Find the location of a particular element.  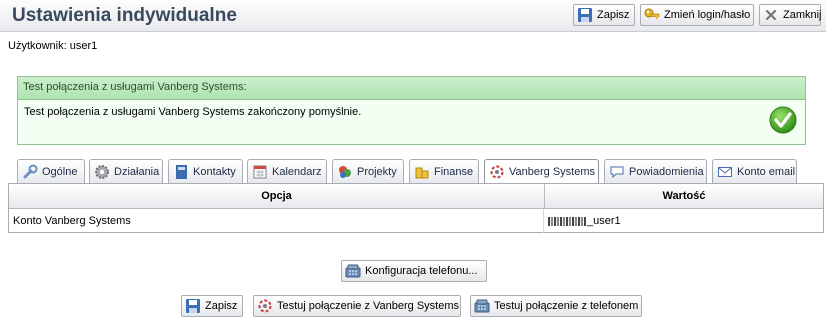

tab-label: Konto email is located at coordinates (766, 171).